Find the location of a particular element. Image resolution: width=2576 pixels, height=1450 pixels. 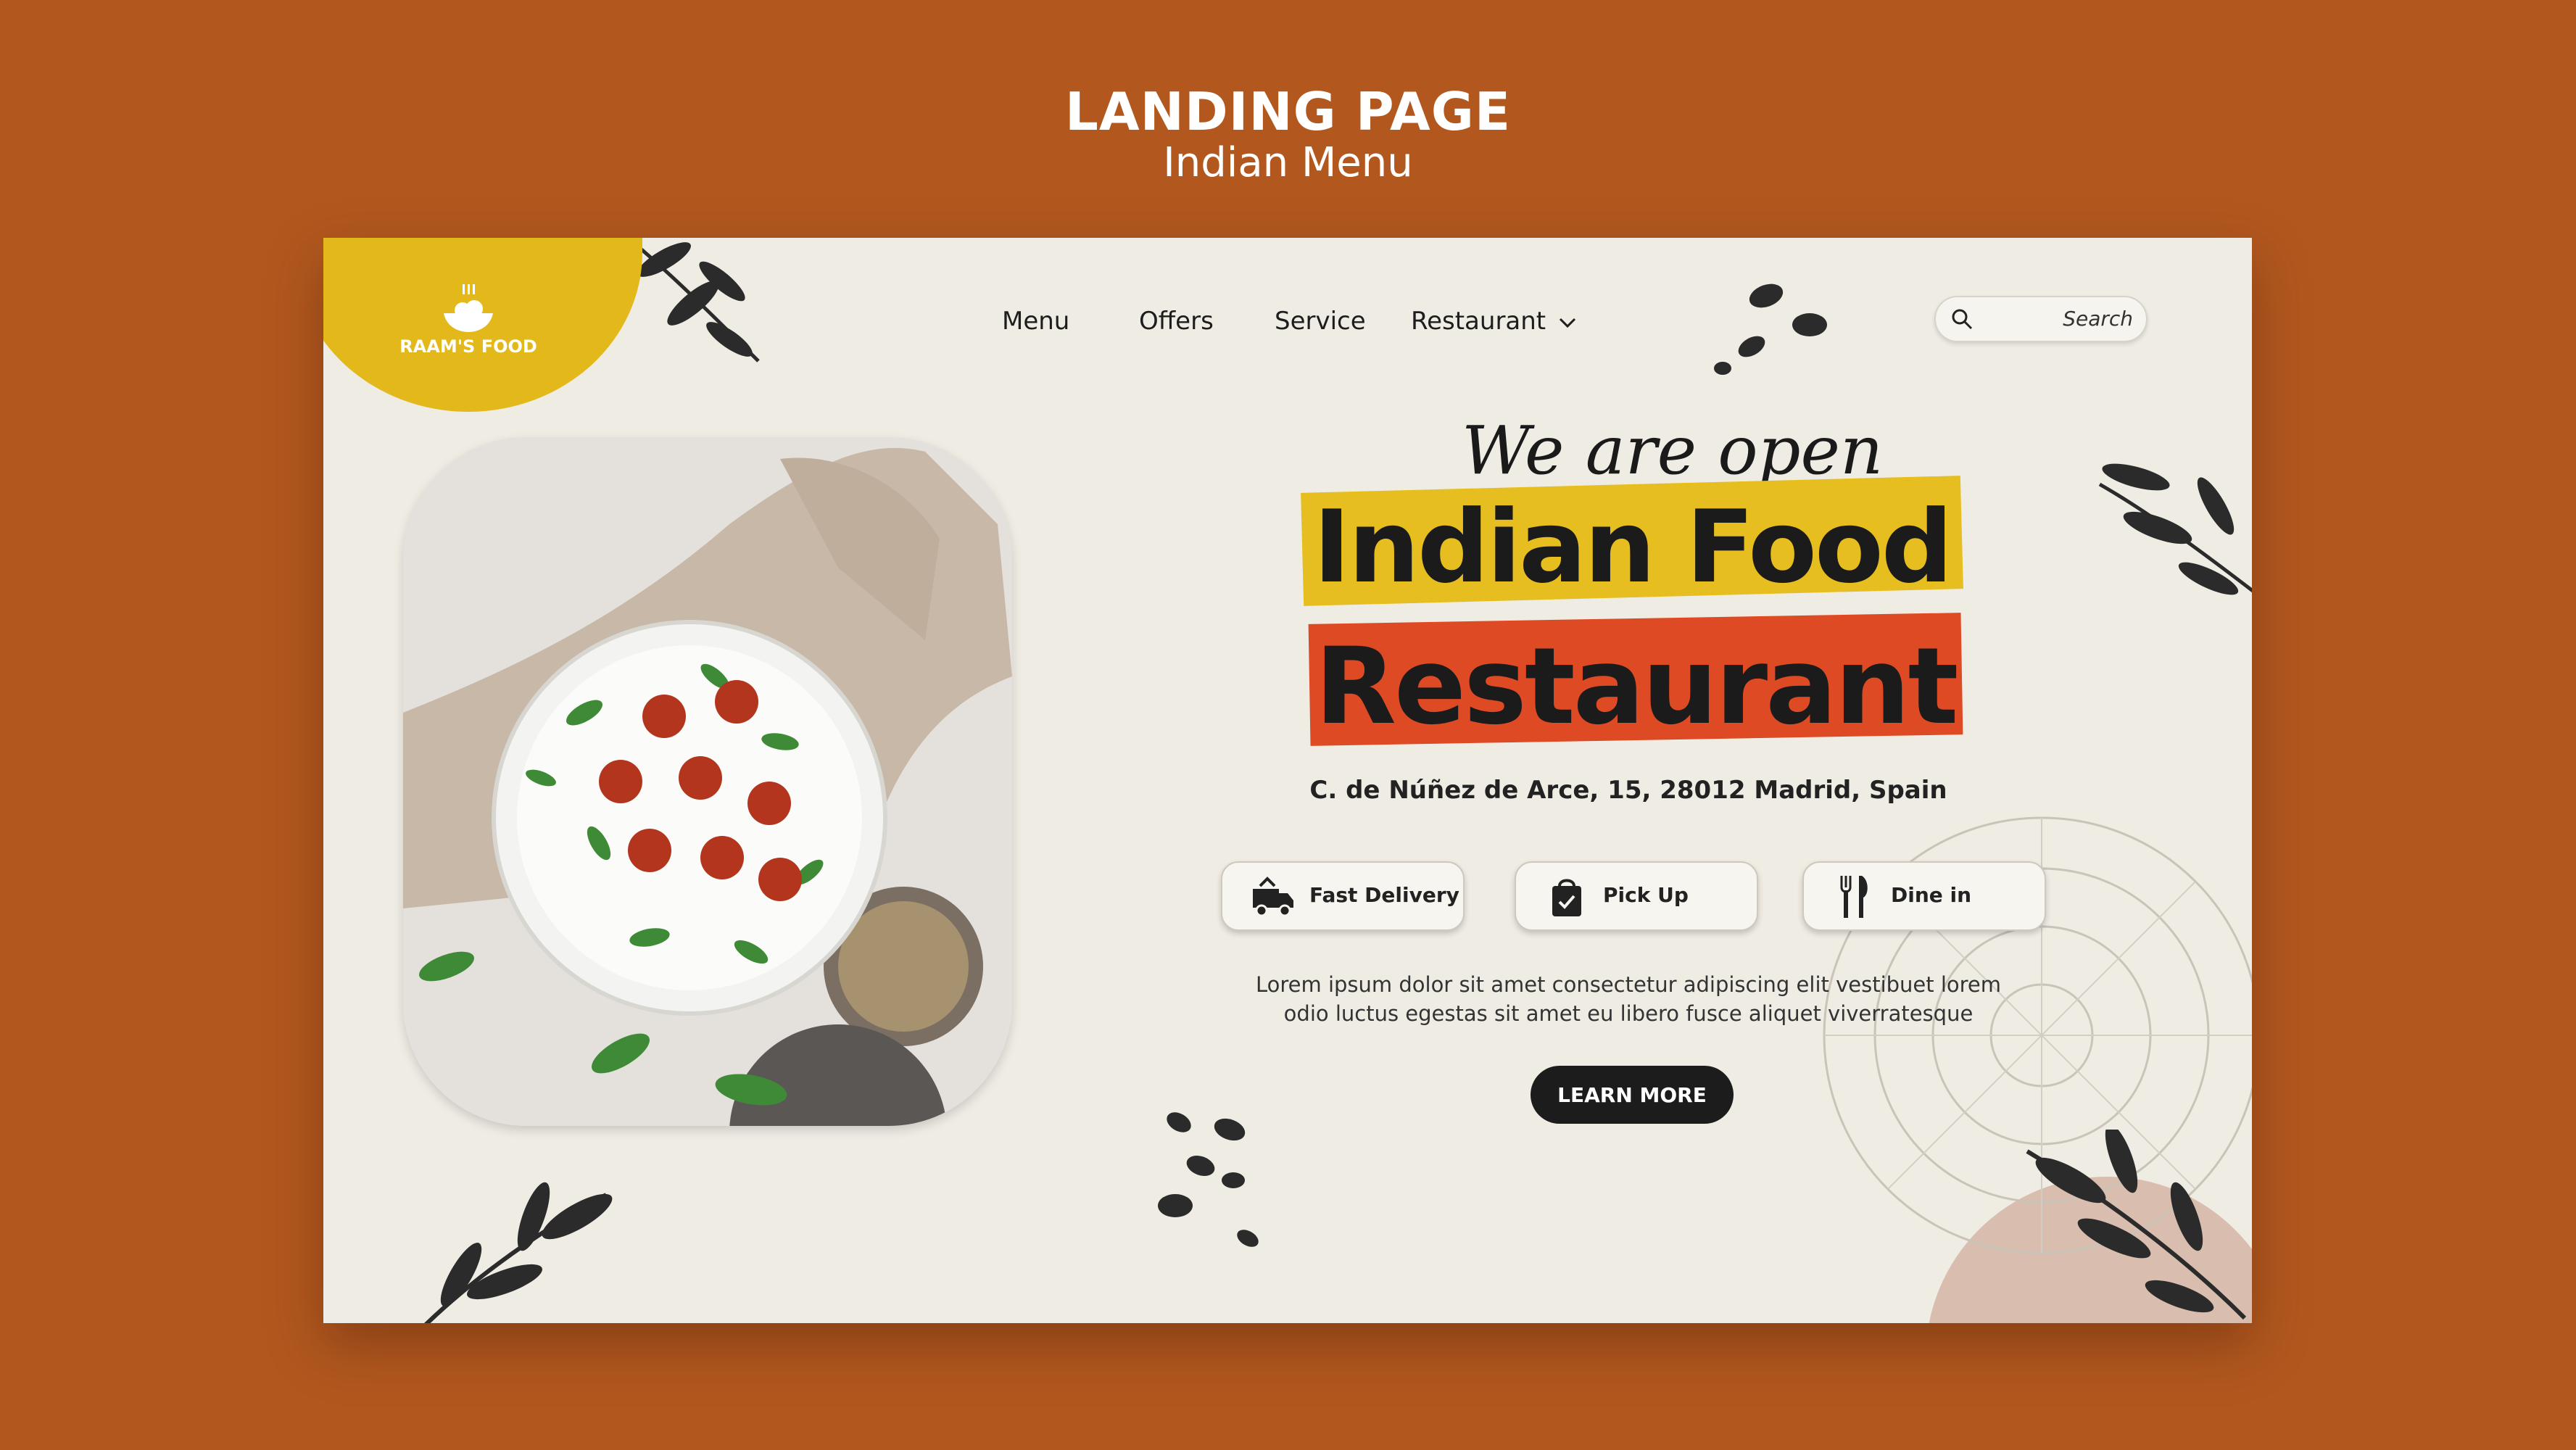

service-label: Pick Up is located at coordinates (1646, 895).